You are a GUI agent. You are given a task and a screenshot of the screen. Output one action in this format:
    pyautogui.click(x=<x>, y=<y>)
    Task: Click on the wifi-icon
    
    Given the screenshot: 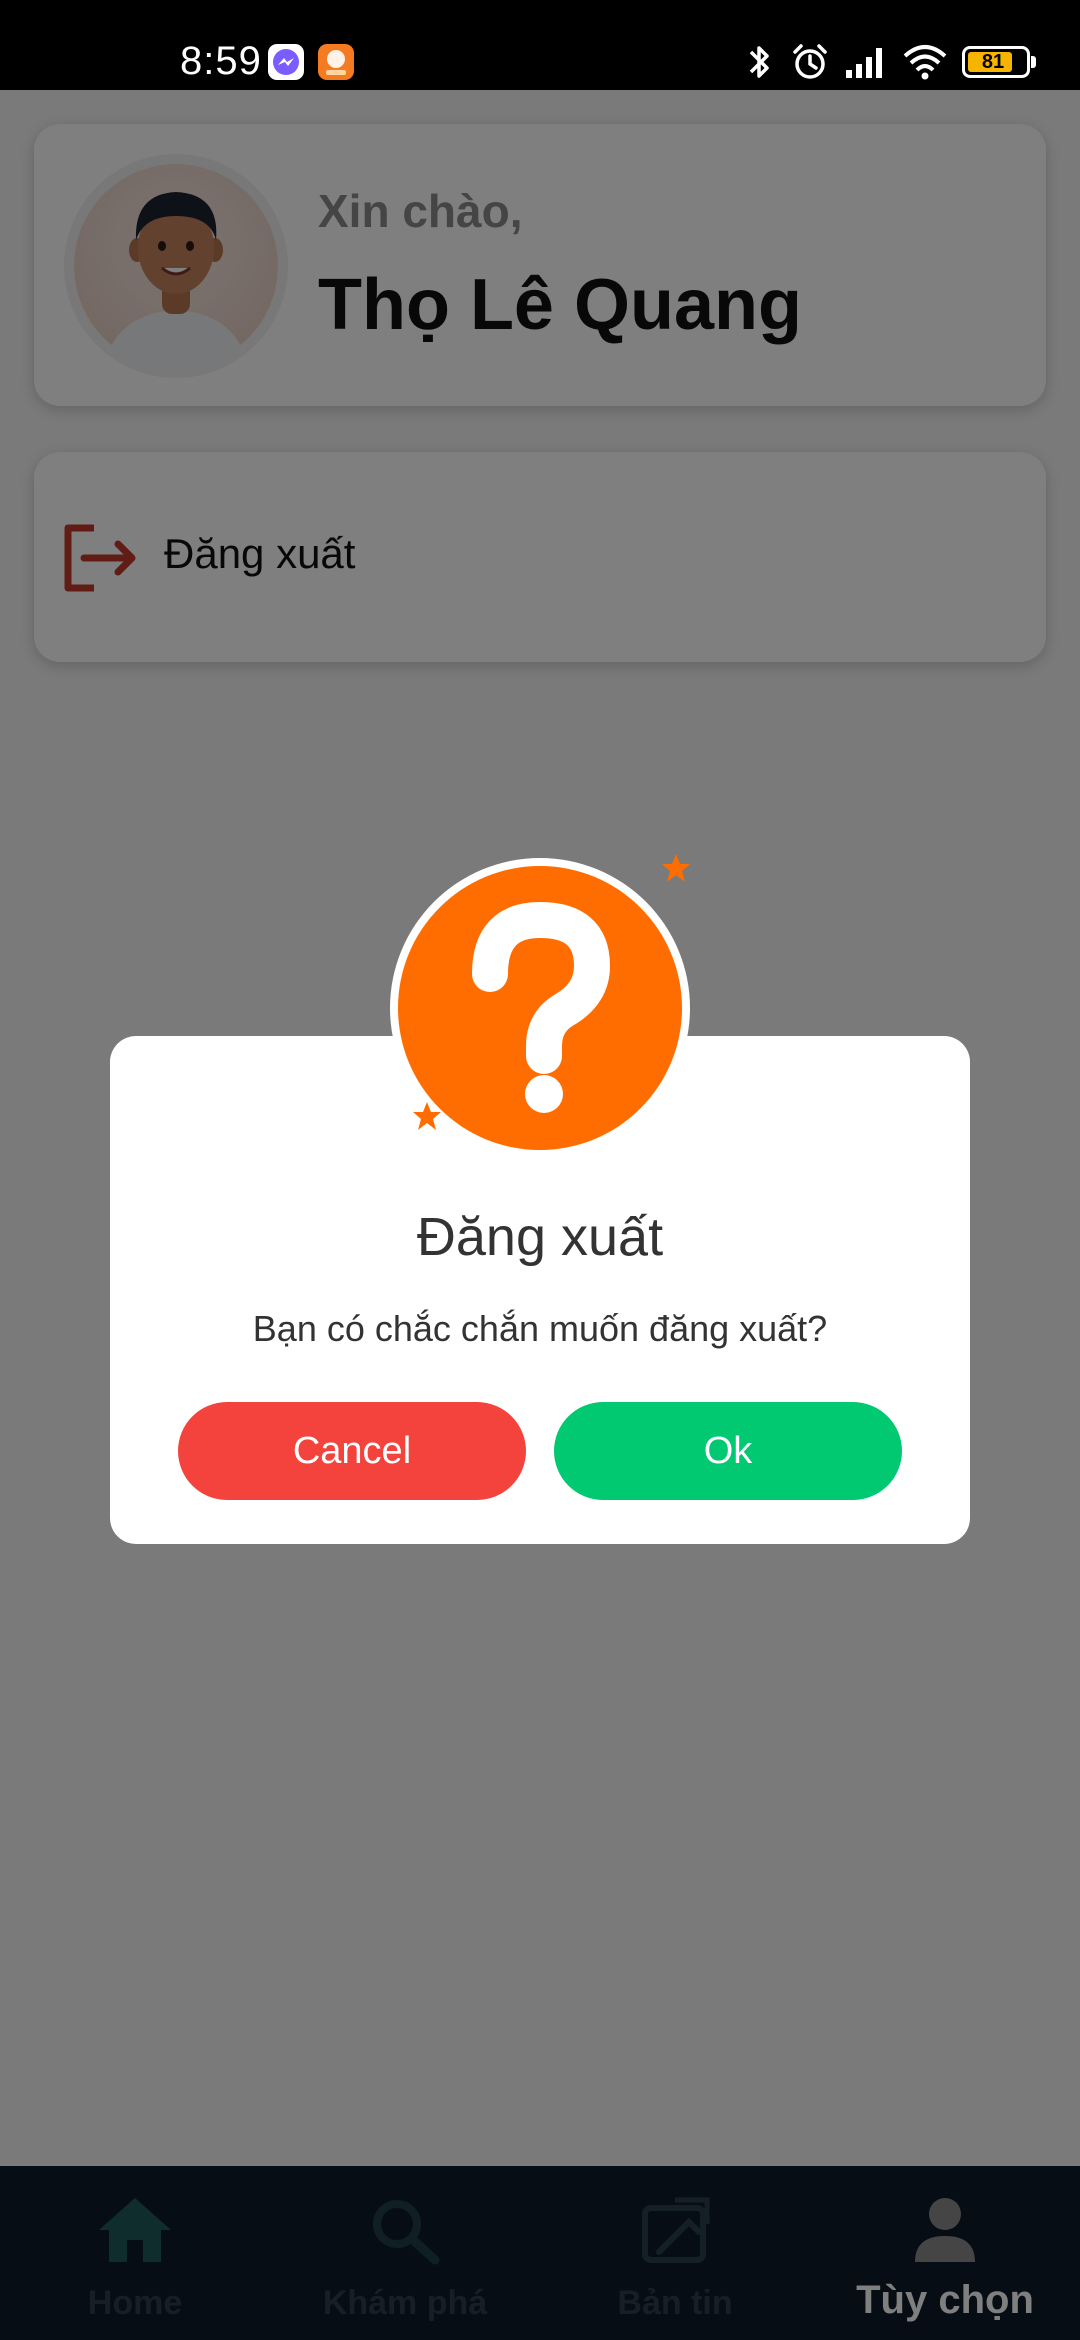 What is the action you would take?
    pyautogui.click(x=925, y=62)
    